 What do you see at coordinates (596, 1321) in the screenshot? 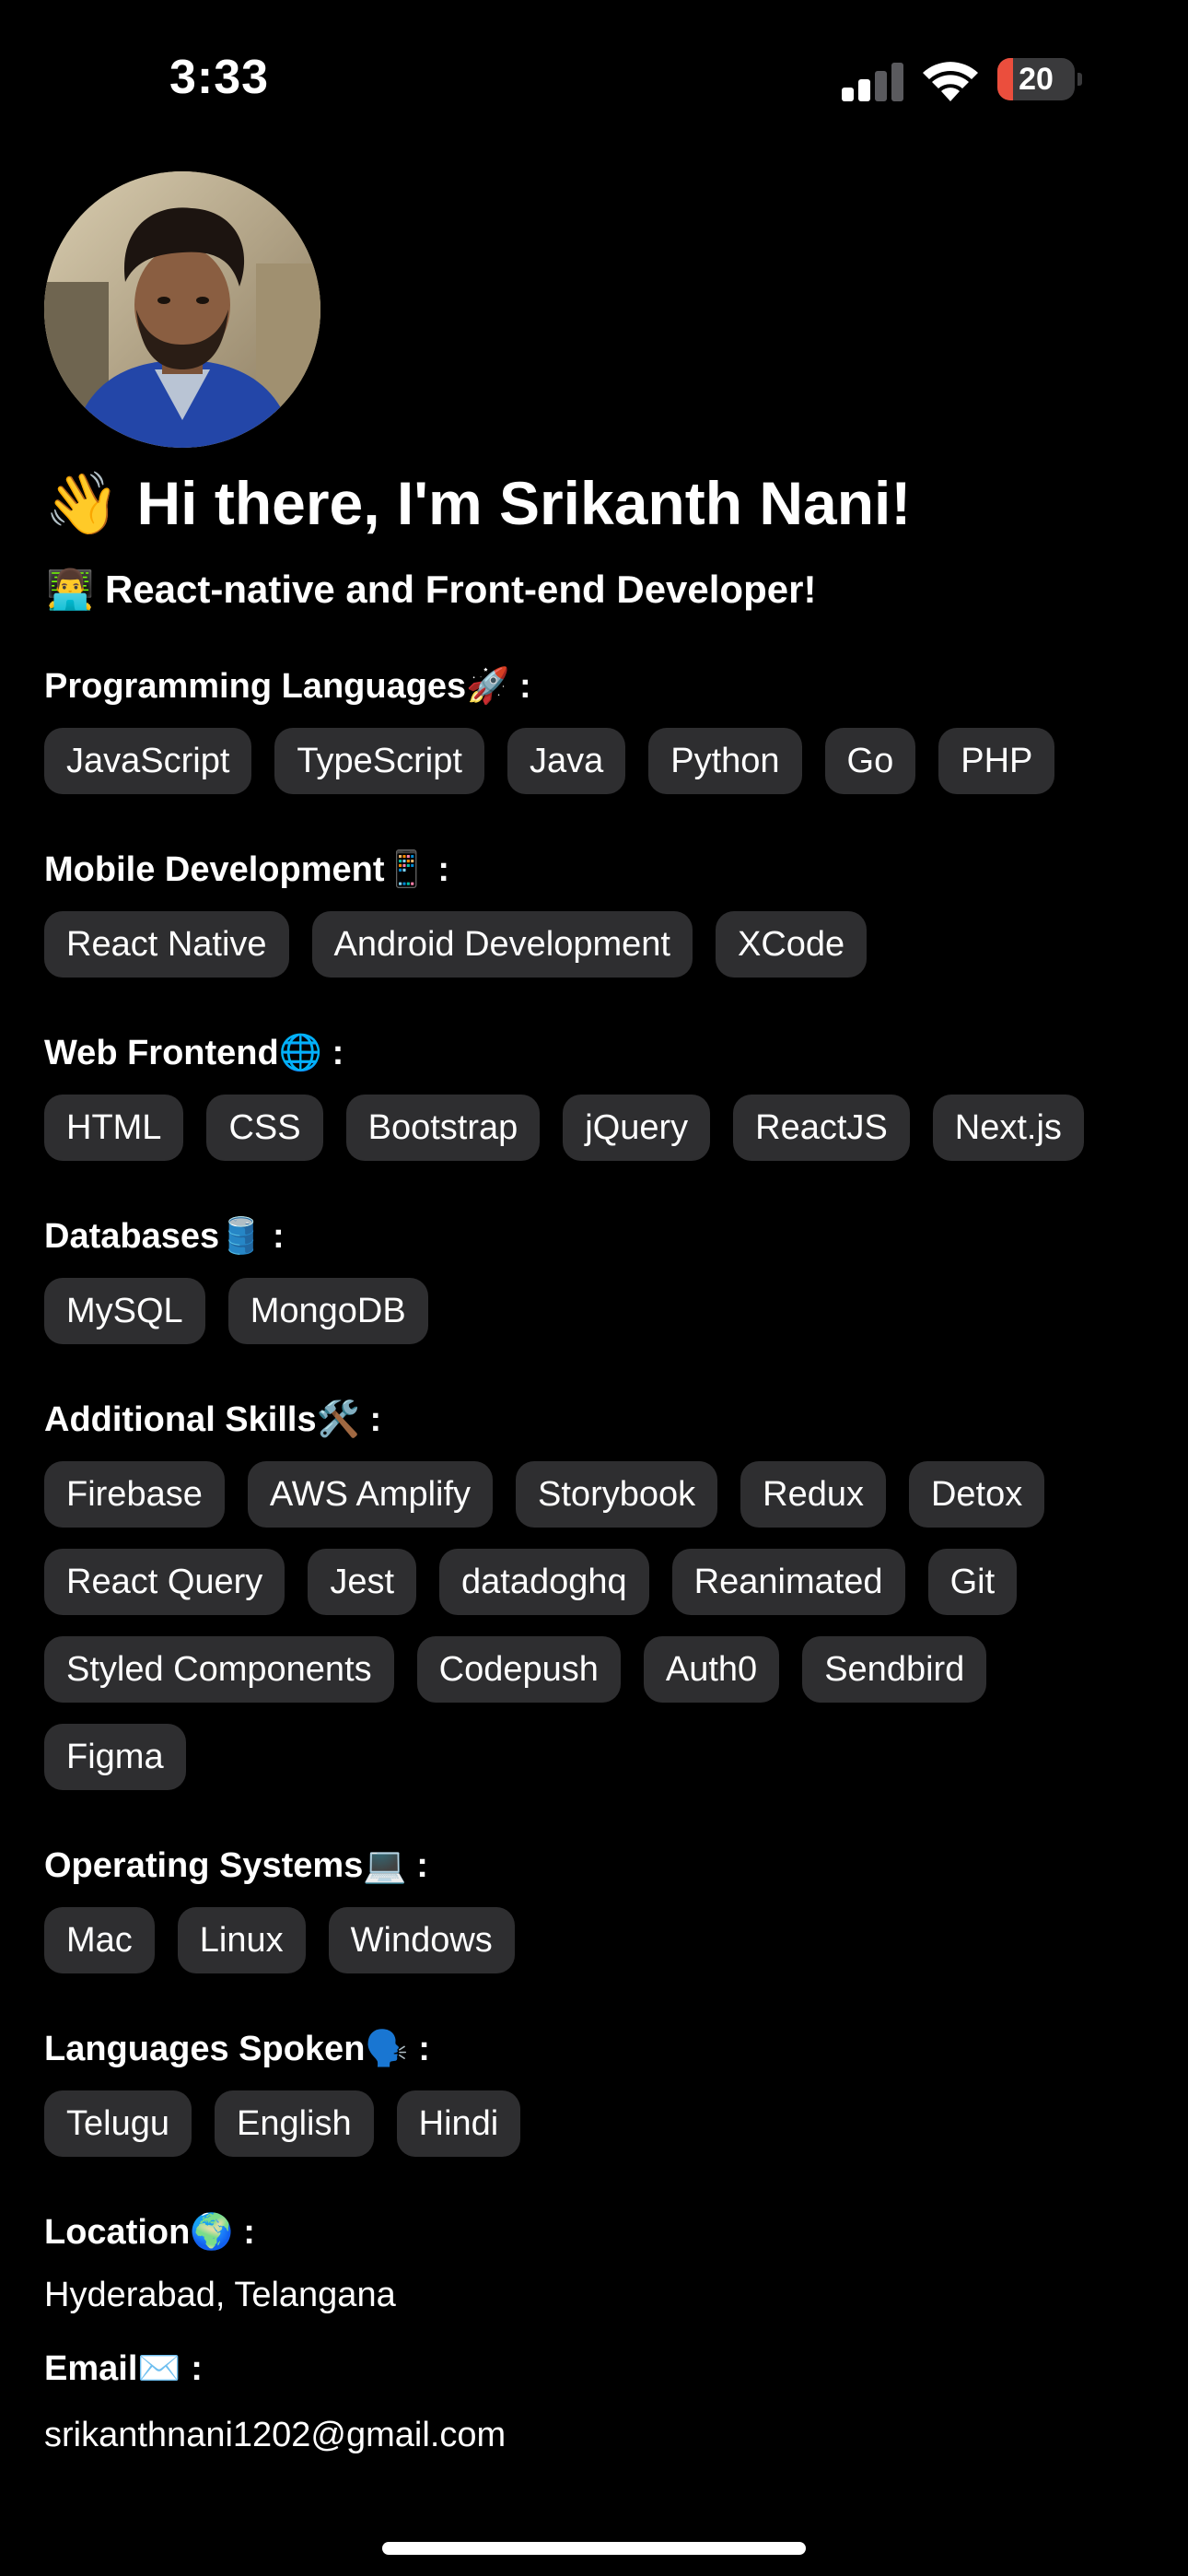
I see `skill-chip-list: MySQL MongoDB` at bounding box center [596, 1321].